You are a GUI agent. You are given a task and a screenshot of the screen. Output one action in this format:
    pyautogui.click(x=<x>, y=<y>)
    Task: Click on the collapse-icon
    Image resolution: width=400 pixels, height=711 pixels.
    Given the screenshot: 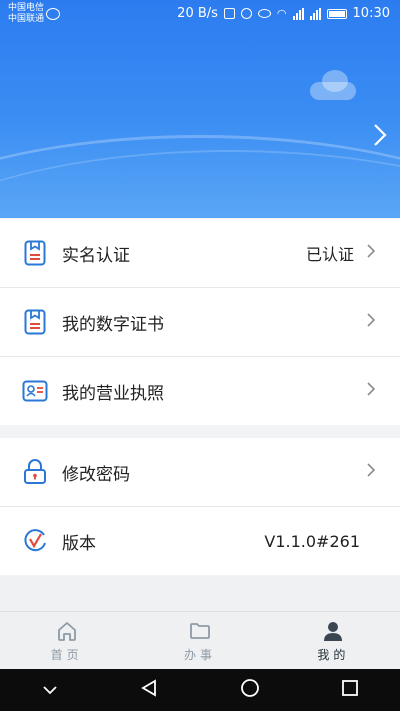 What is the action you would take?
    pyautogui.click(x=50, y=690)
    